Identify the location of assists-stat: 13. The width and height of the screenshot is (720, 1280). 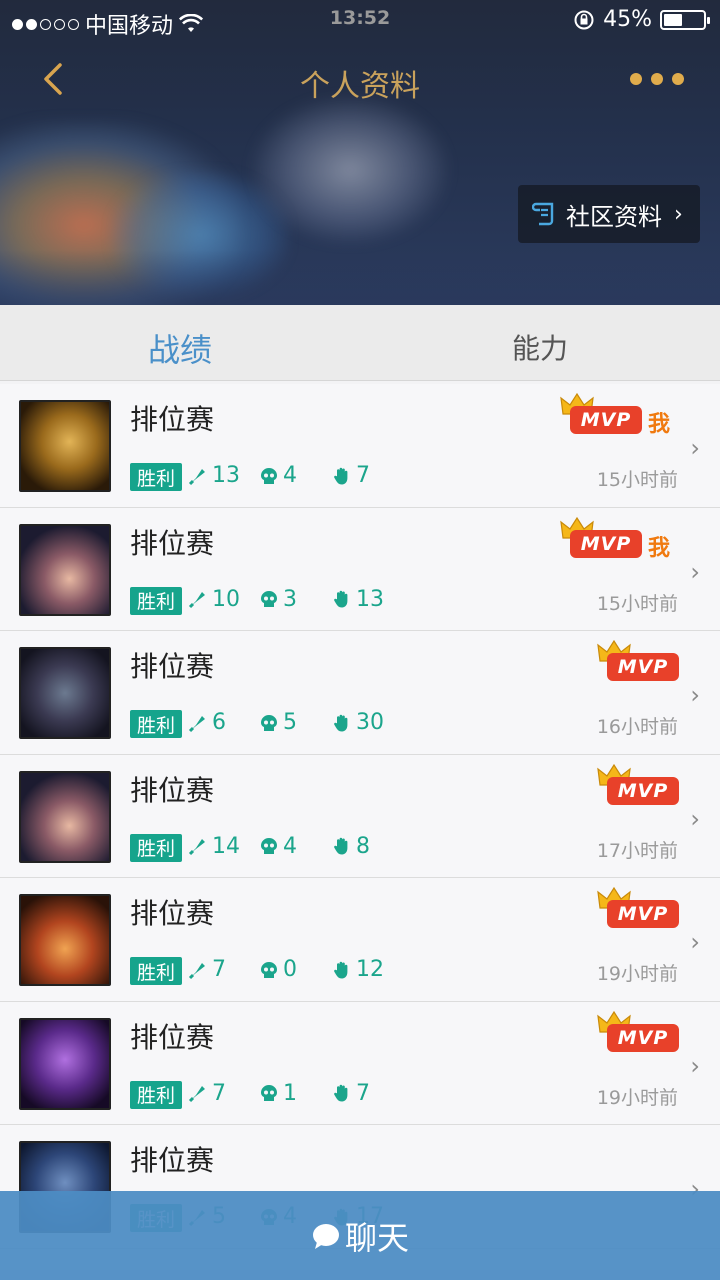
(358, 599).